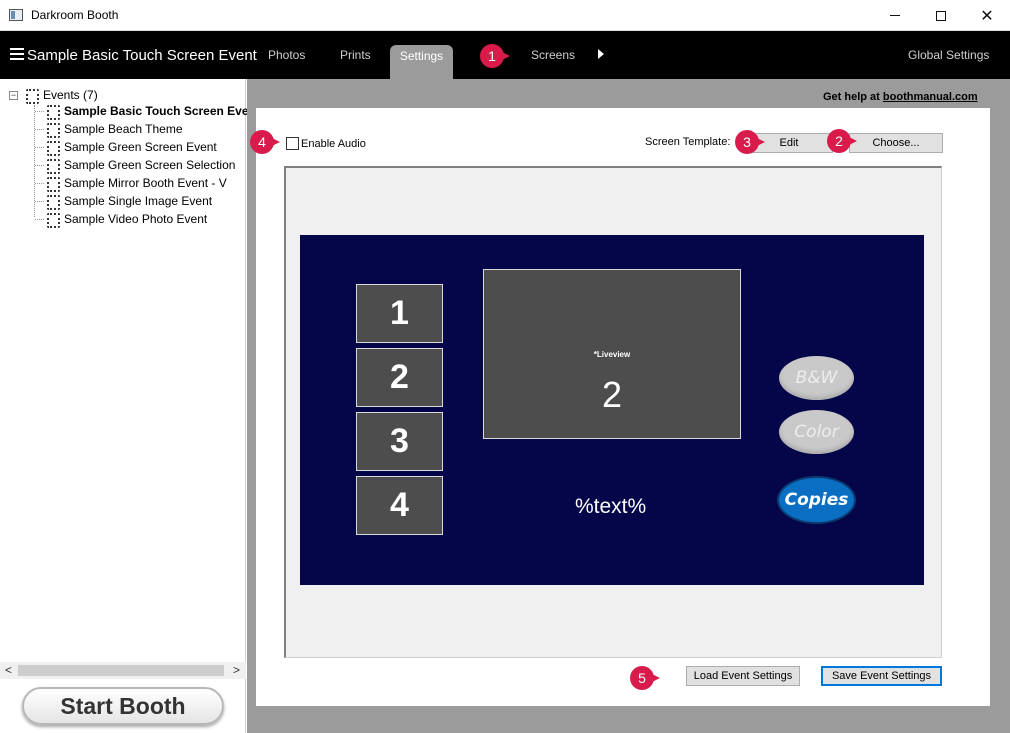 Image resolution: width=1010 pixels, height=733 pixels. I want to click on screen-template-label: Screen Template:, so click(688, 142).